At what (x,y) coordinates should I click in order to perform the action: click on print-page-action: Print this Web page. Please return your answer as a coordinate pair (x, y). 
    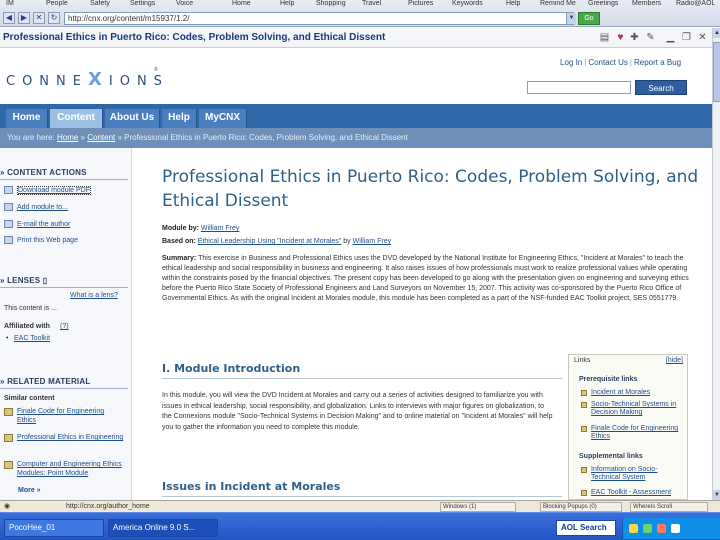
    Looking at the image, I should click on (66, 240).